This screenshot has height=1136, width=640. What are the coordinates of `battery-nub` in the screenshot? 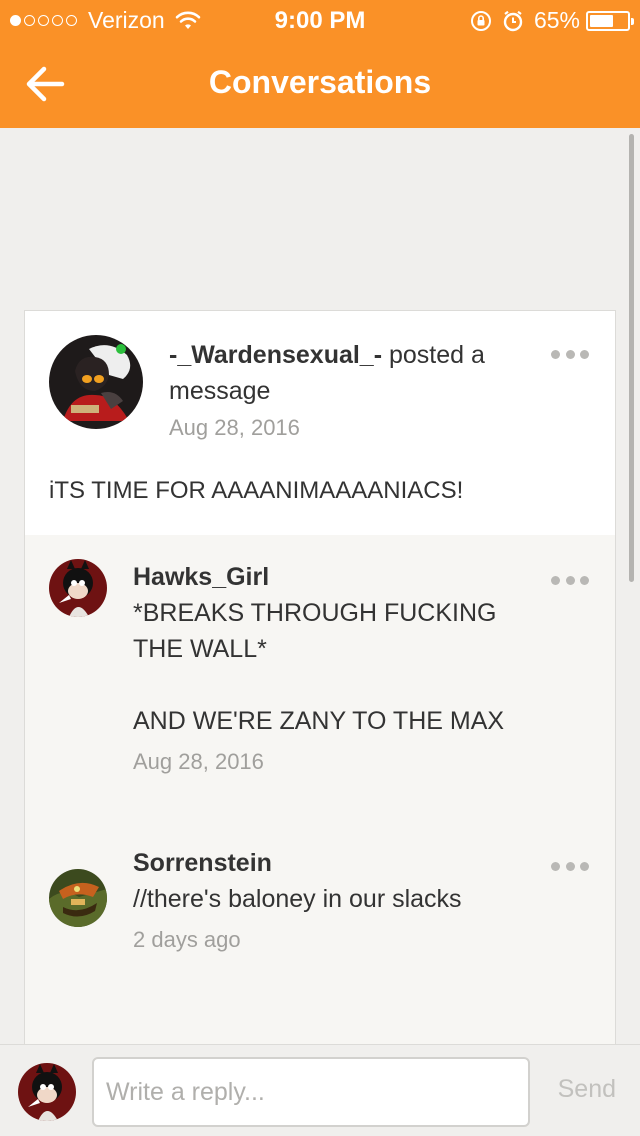 It's located at (632, 21).